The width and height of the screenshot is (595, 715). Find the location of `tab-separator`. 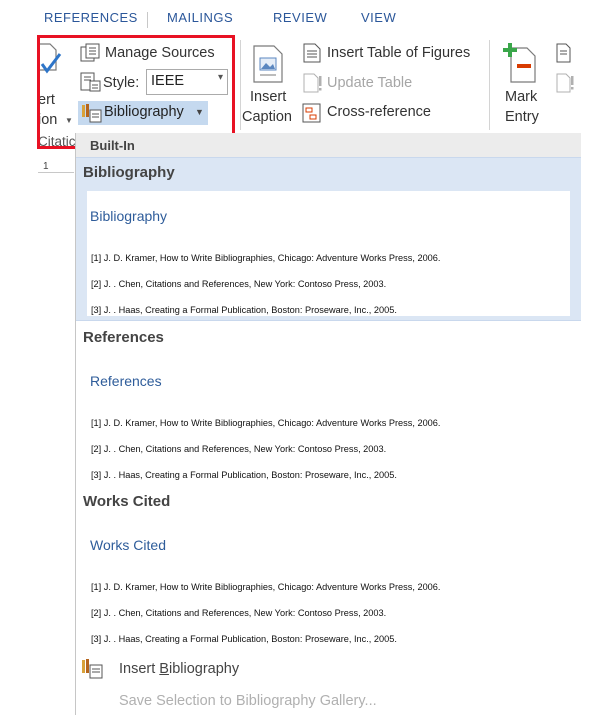

tab-separator is located at coordinates (147, 20).